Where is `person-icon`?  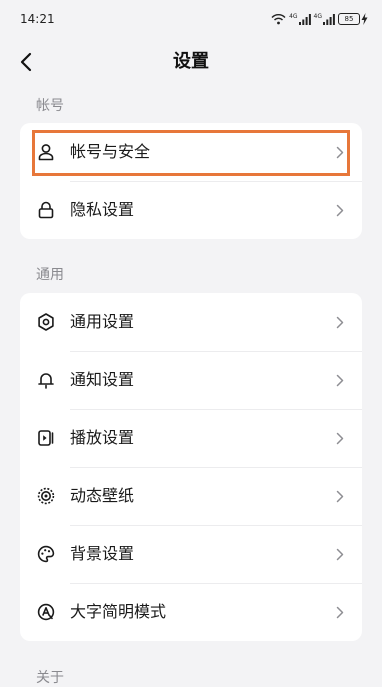 person-icon is located at coordinates (46, 152).